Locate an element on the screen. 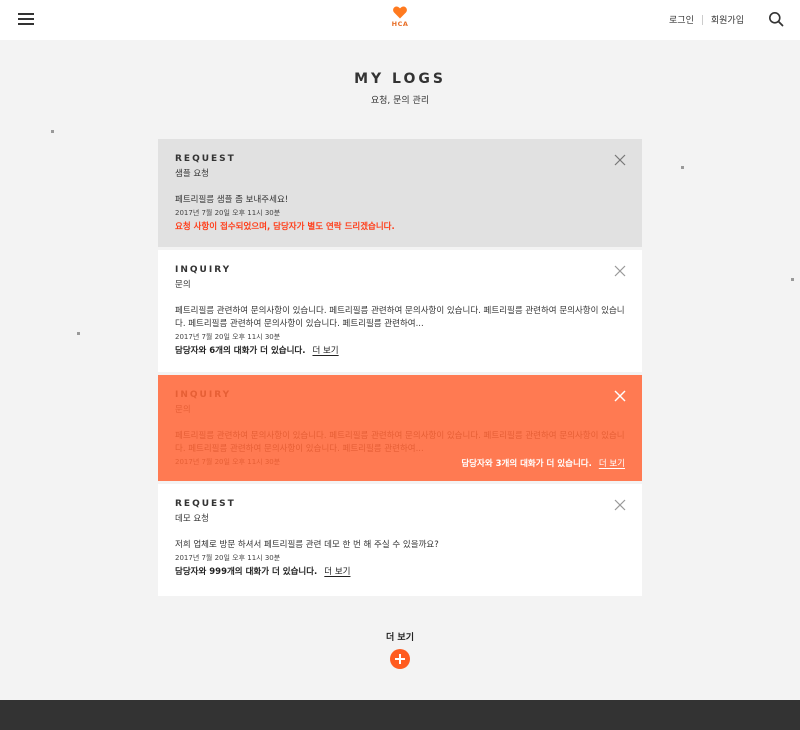 The height and width of the screenshot is (730, 800). page-subtitle: 요청, 문의 관리 is located at coordinates (400, 101).